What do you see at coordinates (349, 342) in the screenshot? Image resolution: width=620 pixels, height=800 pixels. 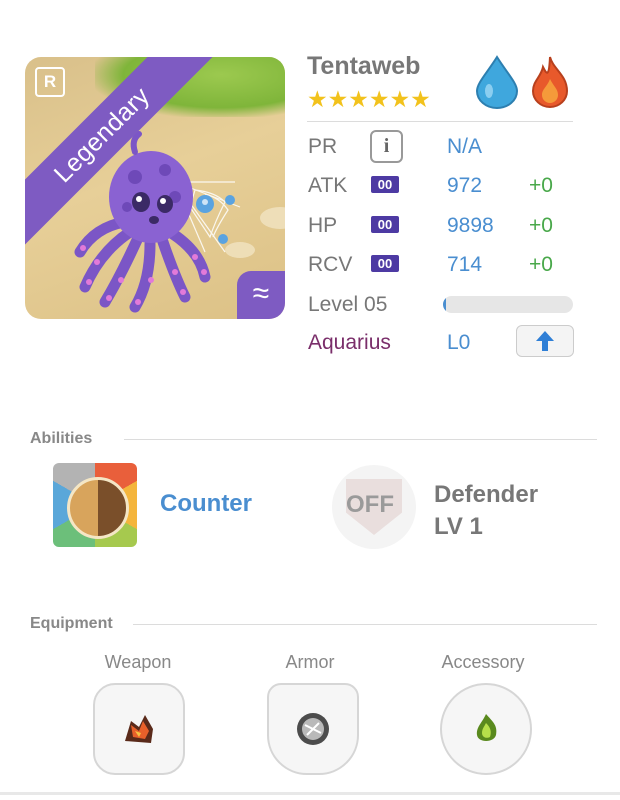 I see `zodiac-label: Aquarius` at bounding box center [349, 342].